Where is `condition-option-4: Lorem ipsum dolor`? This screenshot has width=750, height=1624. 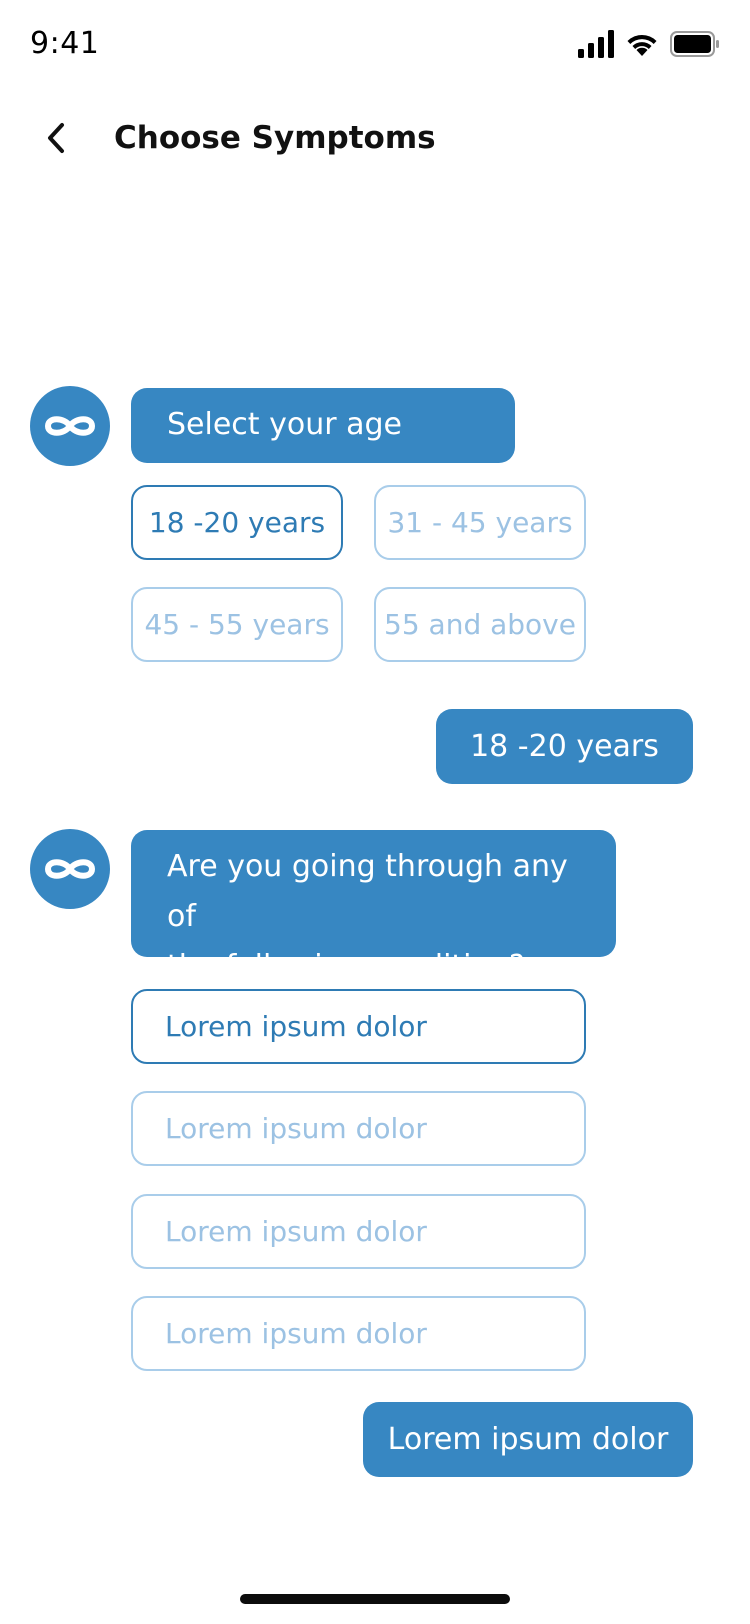 condition-option-4: Lorem ipsum dolor is located at coordinates (358, 1333).